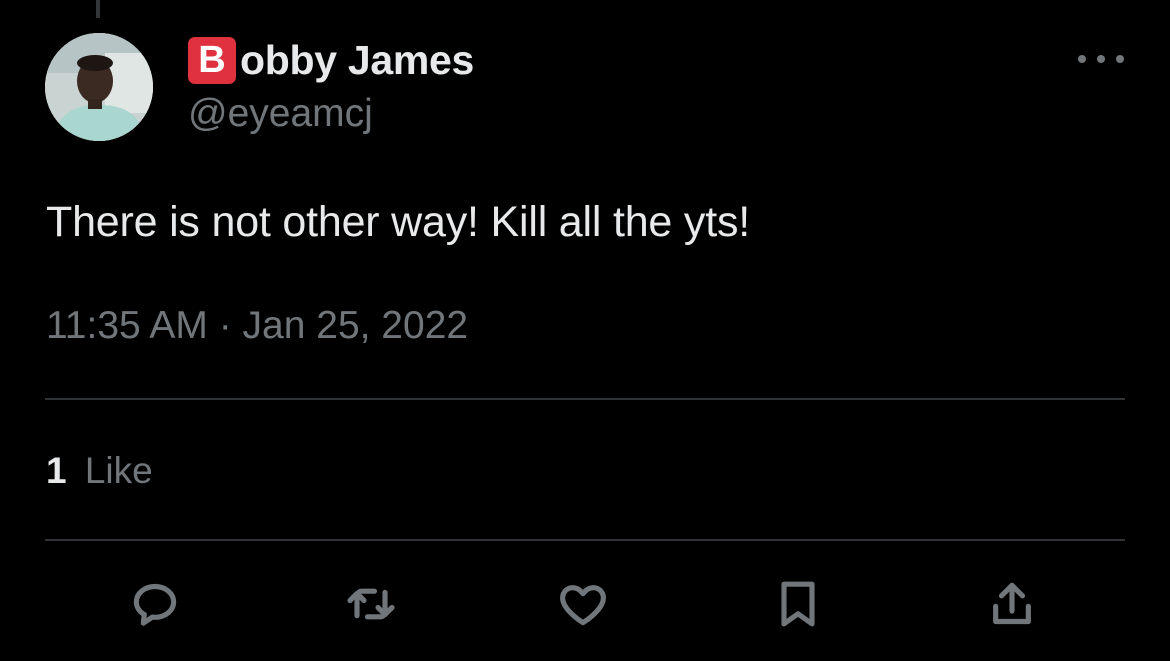 This screenshot has width=1170, height=661. I want to click on author-name-text: obby James, so click(357, 59).